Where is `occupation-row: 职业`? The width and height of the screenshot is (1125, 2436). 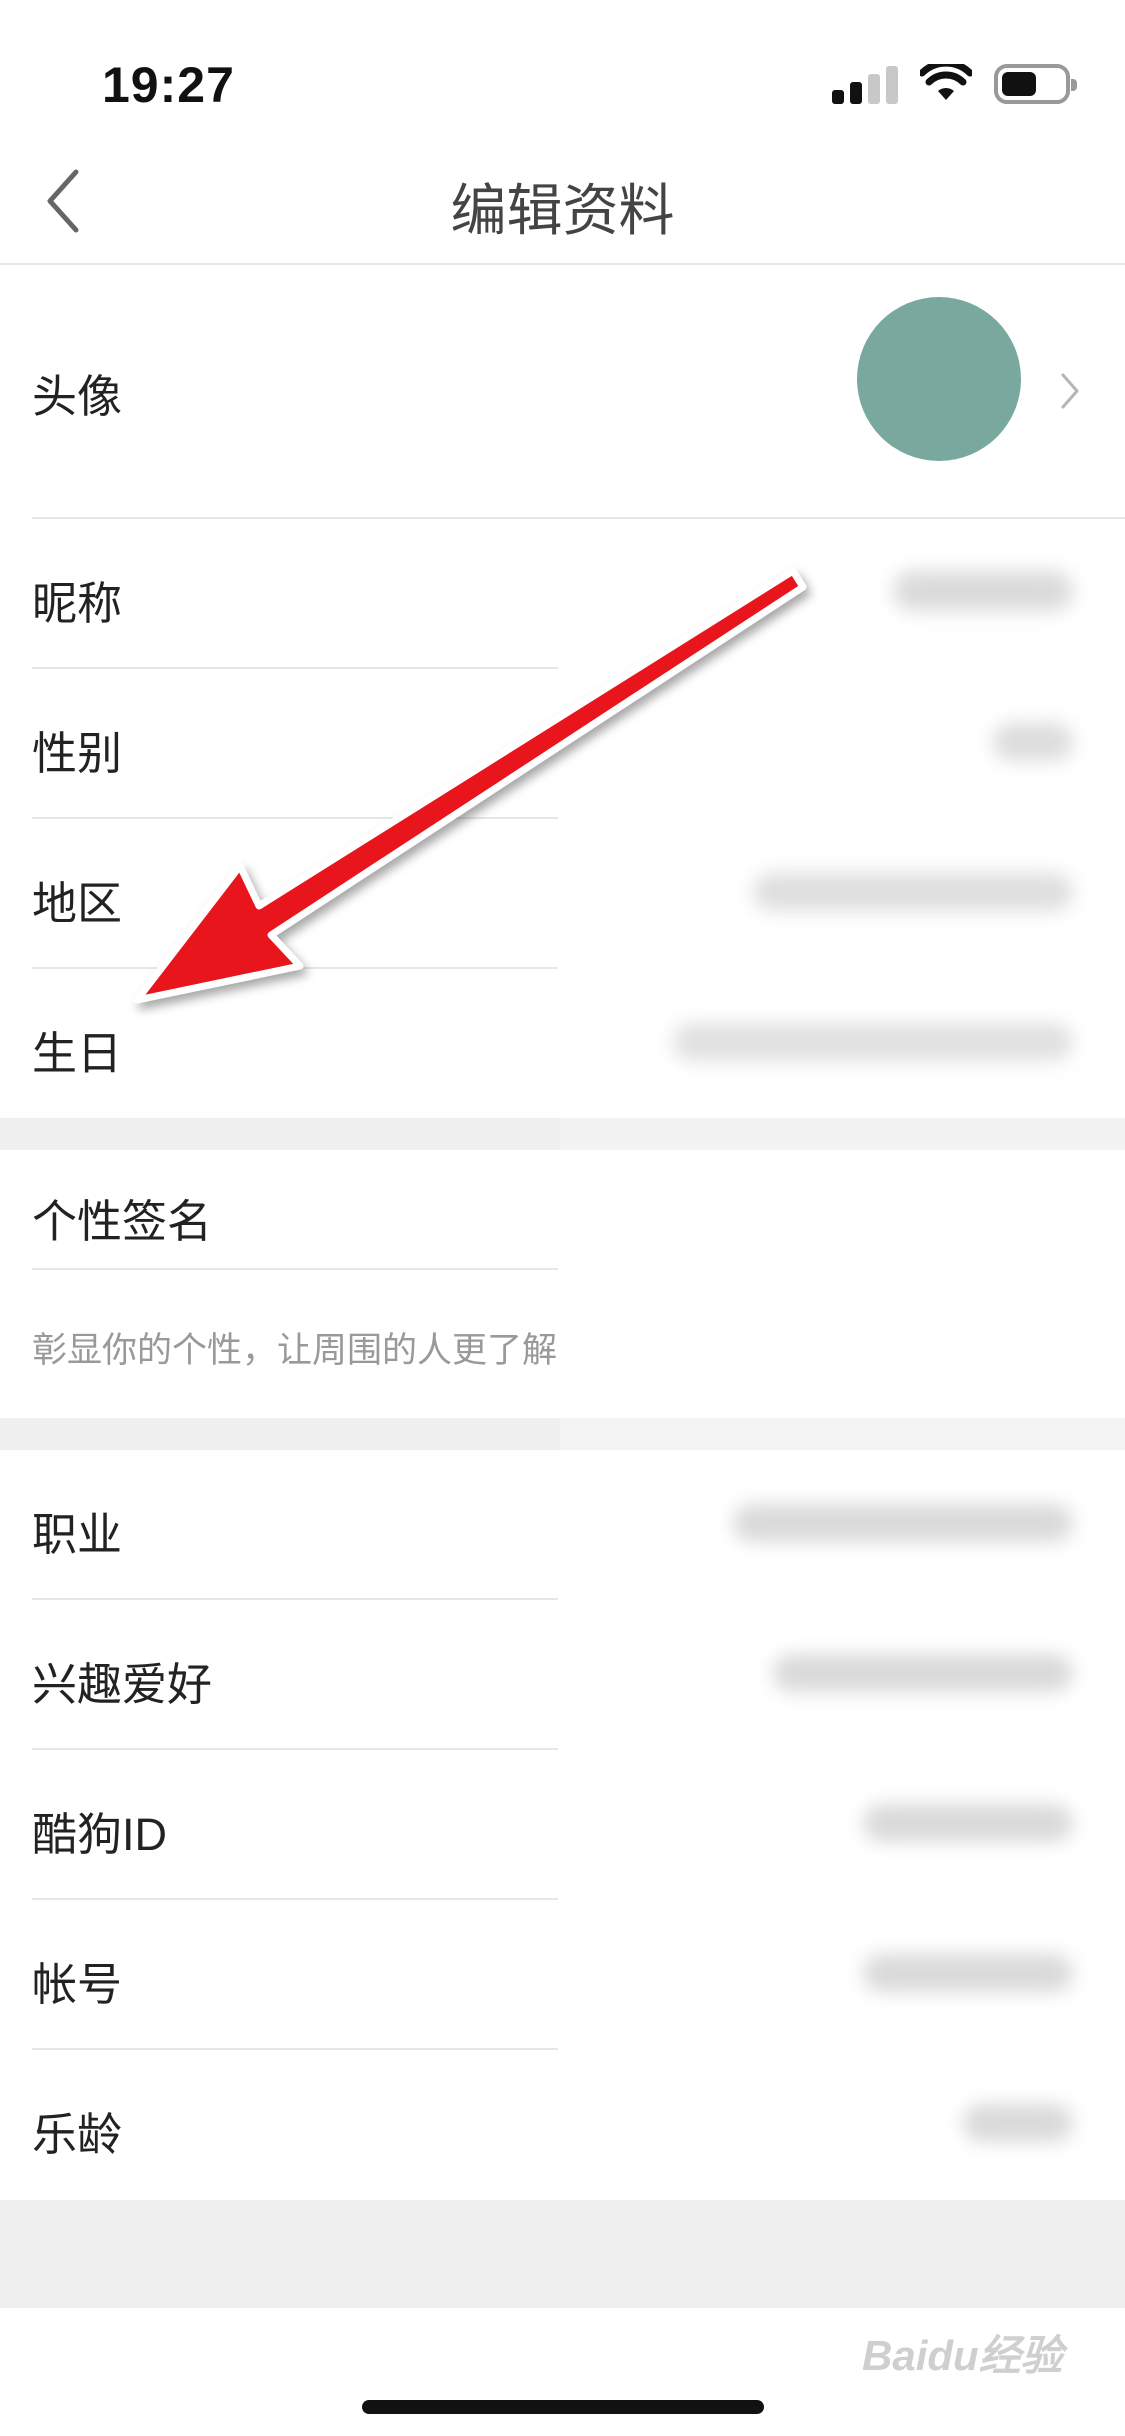 occupation-row: 职业 is located at coordinates (562, 1524).